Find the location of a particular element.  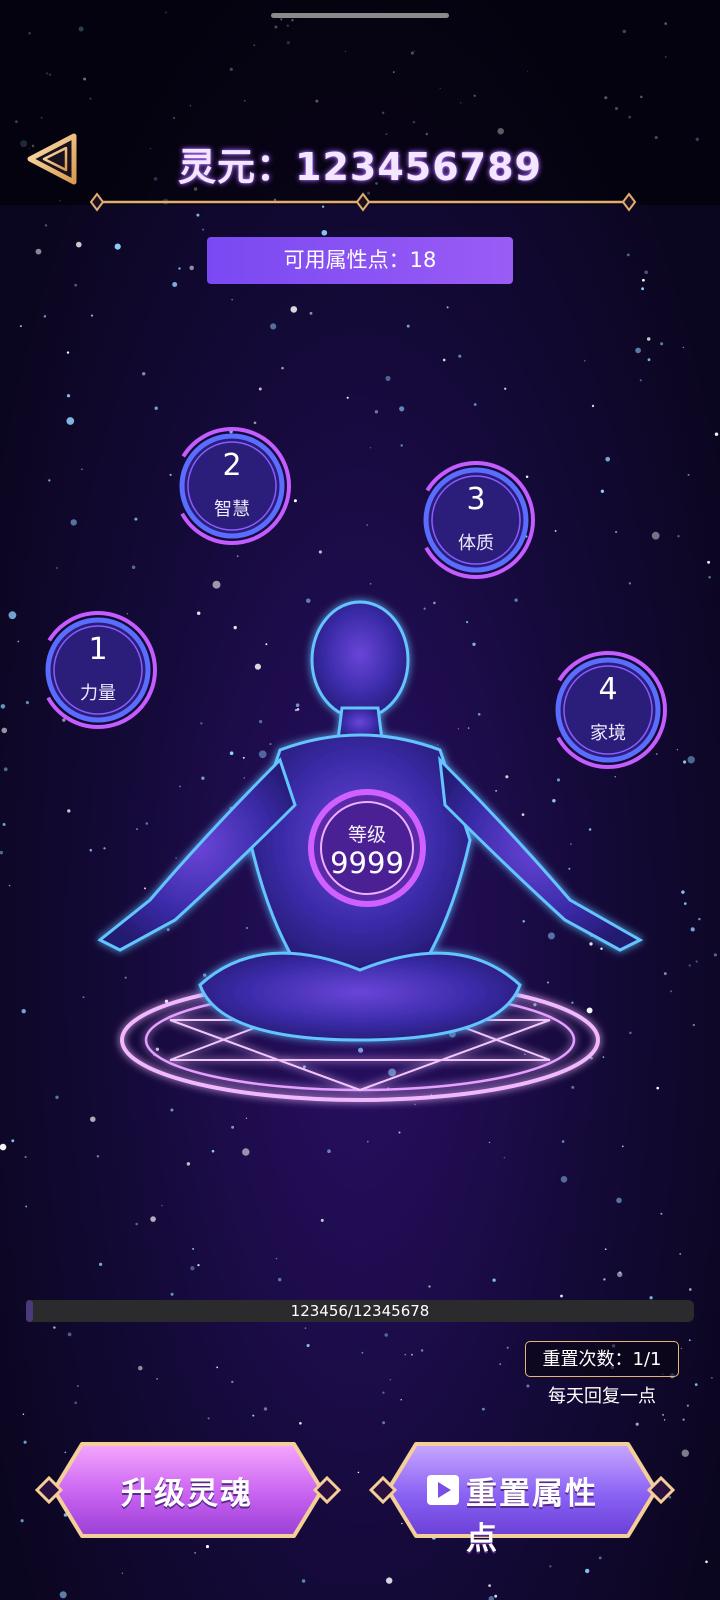

attribute-ring is located at coordinates (232, 486).